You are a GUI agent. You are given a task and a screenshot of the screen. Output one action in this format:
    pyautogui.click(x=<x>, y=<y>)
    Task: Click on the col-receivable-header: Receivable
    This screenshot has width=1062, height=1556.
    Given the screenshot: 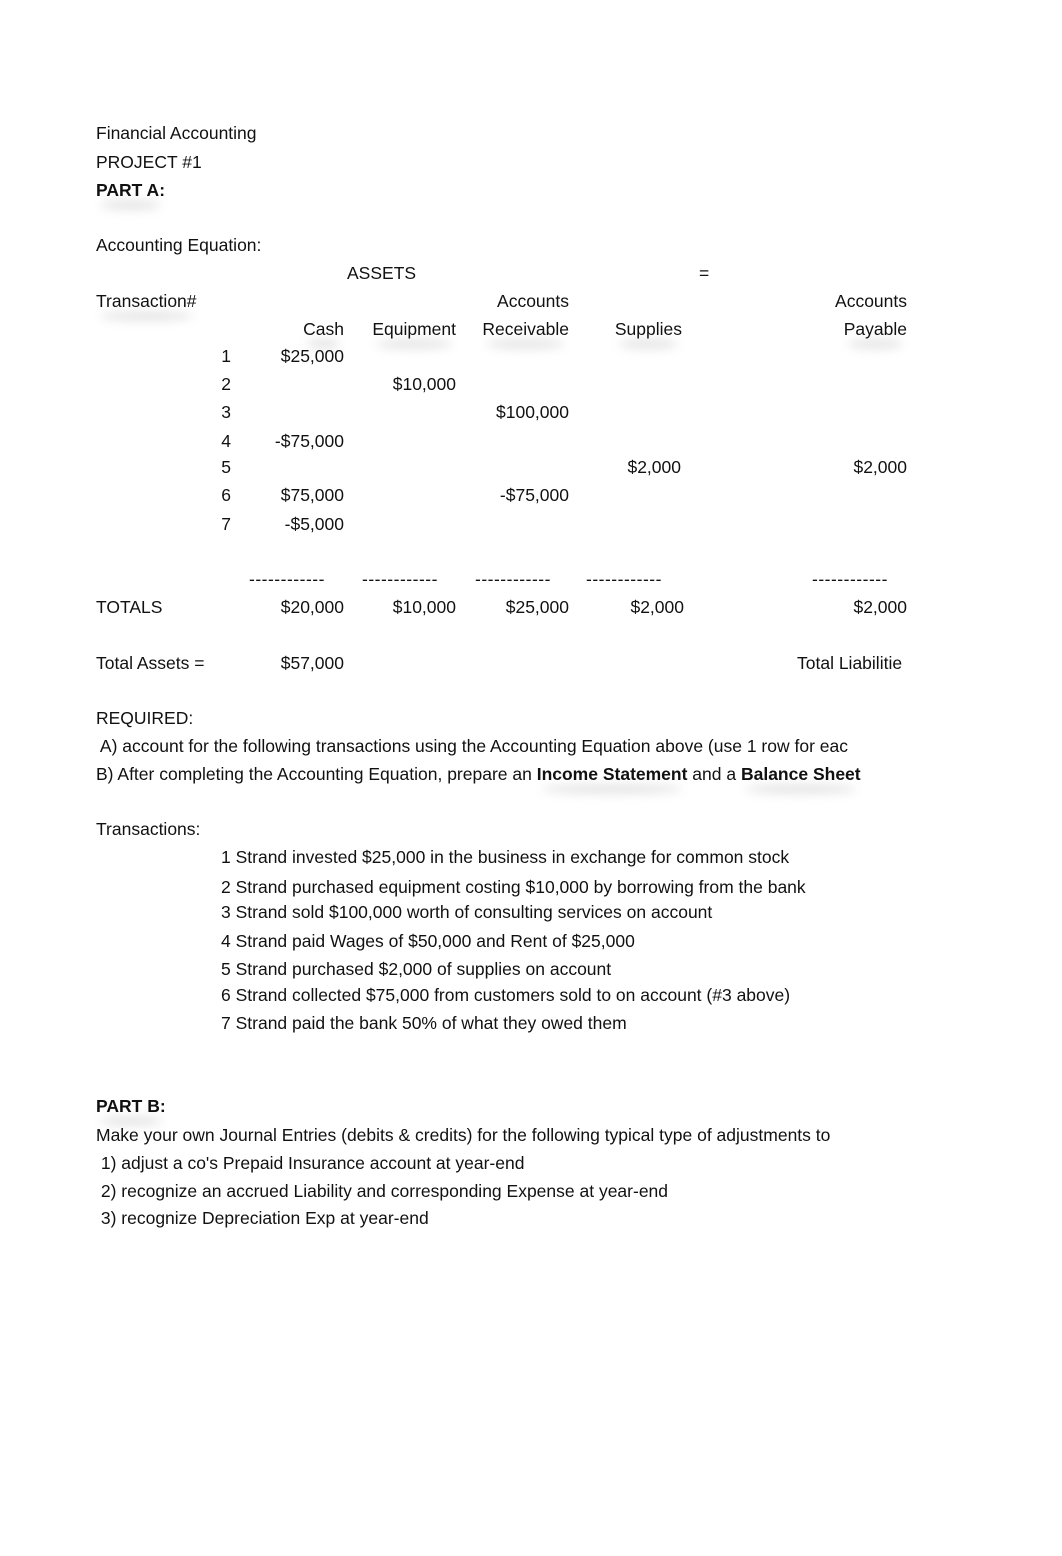 What is the action you would take?
    pyautogui.click(x=514, y=329)
    